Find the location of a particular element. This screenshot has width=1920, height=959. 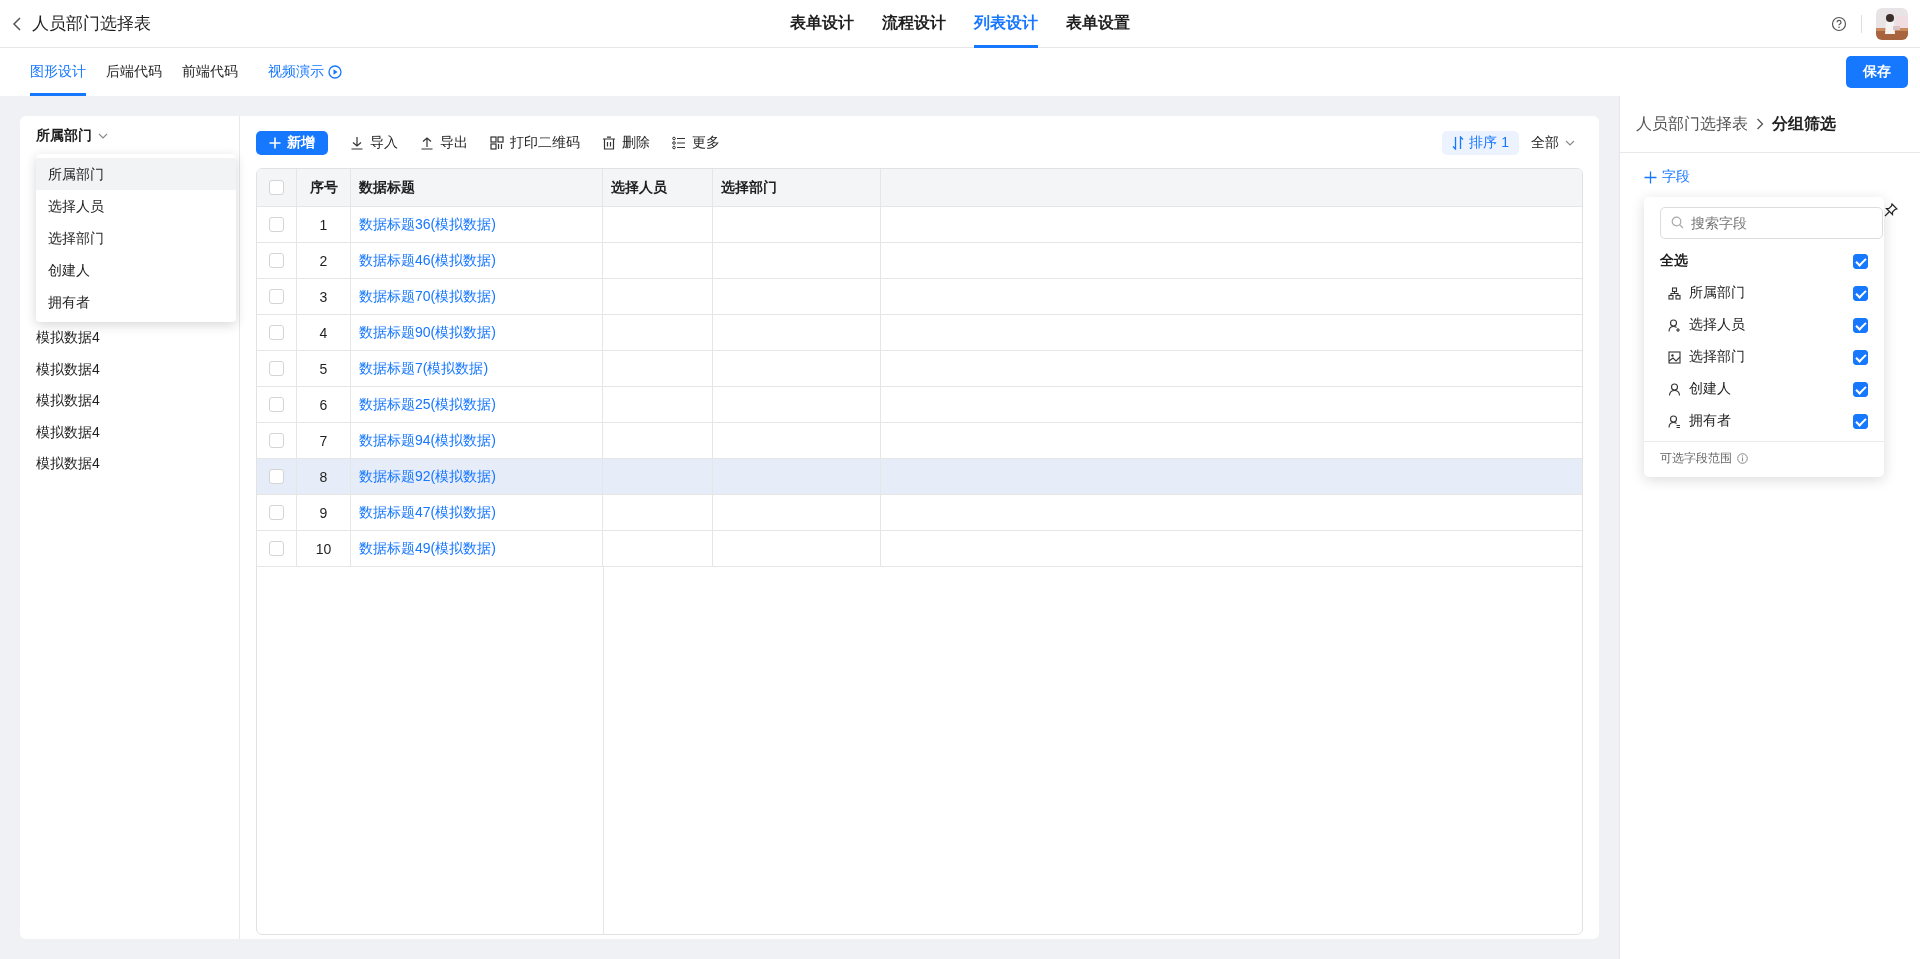

breadcrumb-link: 人员部门选择表 is located at coordinates (1692, 124).